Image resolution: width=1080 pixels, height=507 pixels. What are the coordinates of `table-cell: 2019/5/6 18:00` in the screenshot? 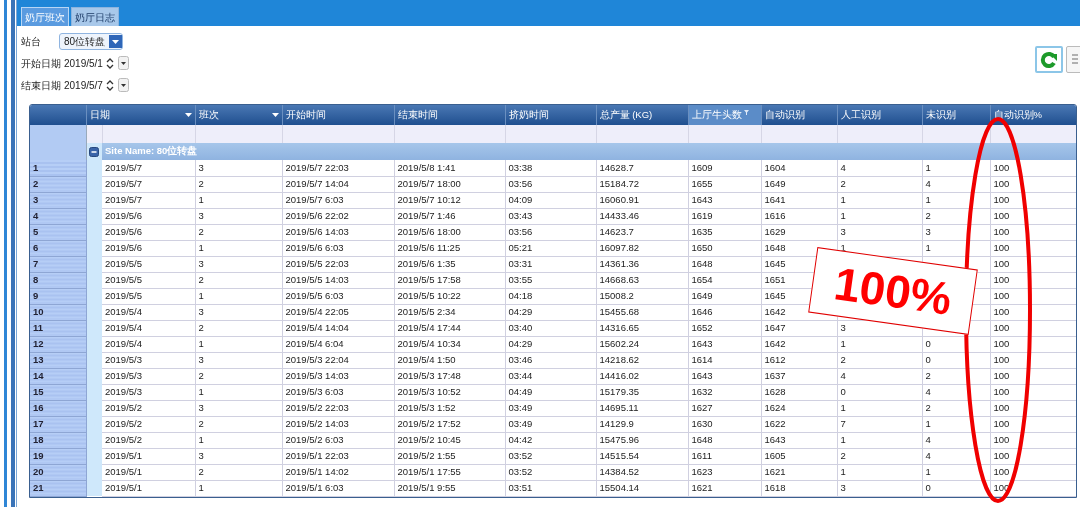 It's located at (449, 232).